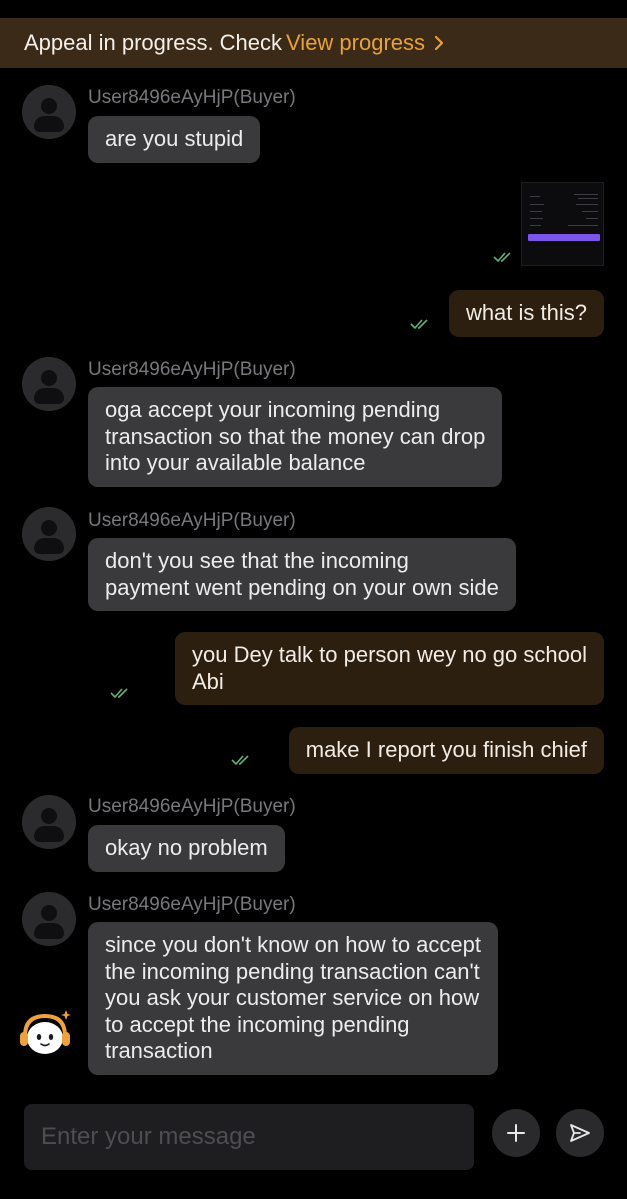 This screenshot has height=1199, width=627. I want to click on view-progress-link: View progress, so click(365, 43).